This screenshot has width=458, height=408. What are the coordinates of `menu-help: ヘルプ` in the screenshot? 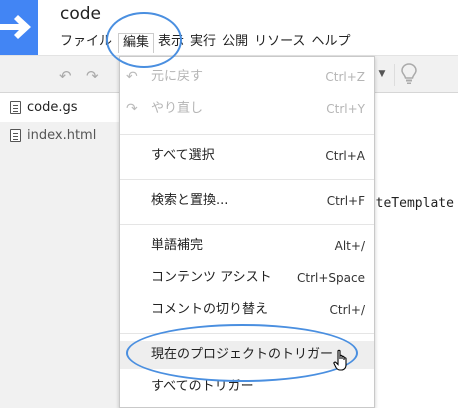 It's located at (333, 43).